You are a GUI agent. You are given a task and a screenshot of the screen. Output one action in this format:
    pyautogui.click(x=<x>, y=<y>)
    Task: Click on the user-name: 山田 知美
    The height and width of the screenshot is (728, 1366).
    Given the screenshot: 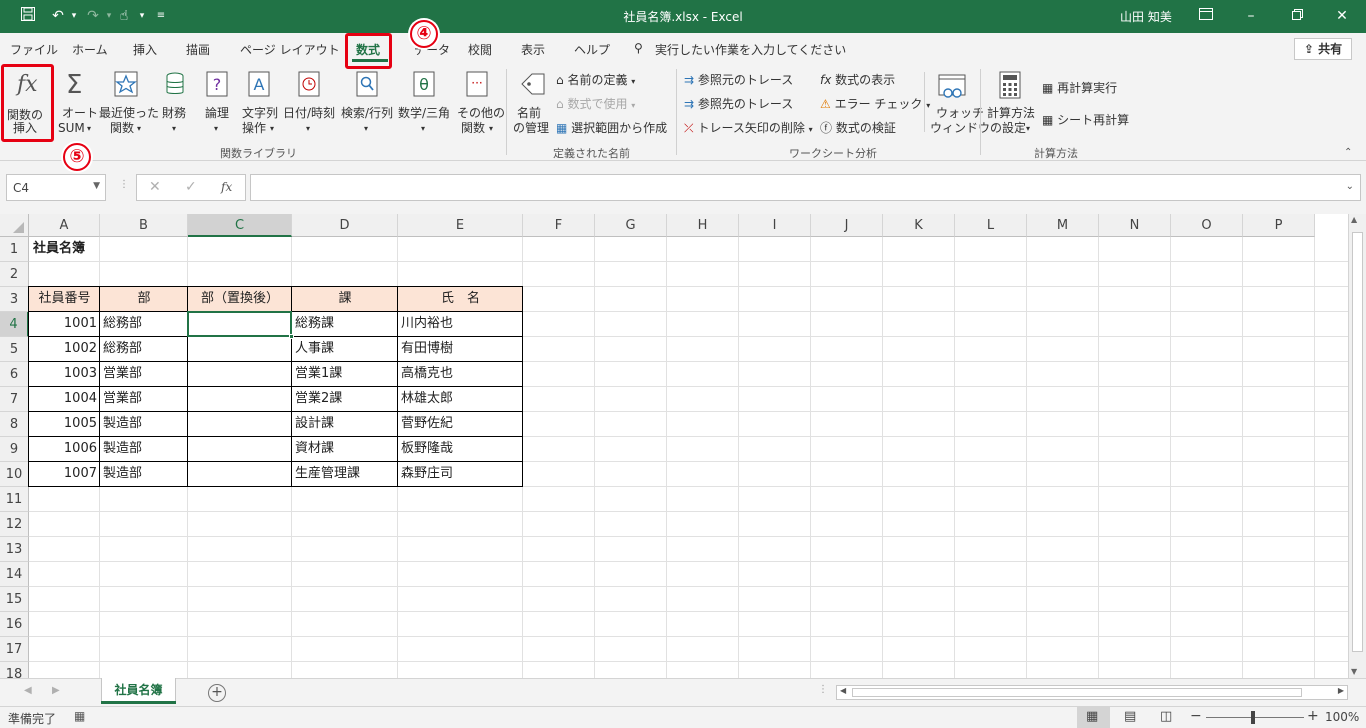 What is the action you would take?
    pyautogui.click(x=1146, y=16)
    